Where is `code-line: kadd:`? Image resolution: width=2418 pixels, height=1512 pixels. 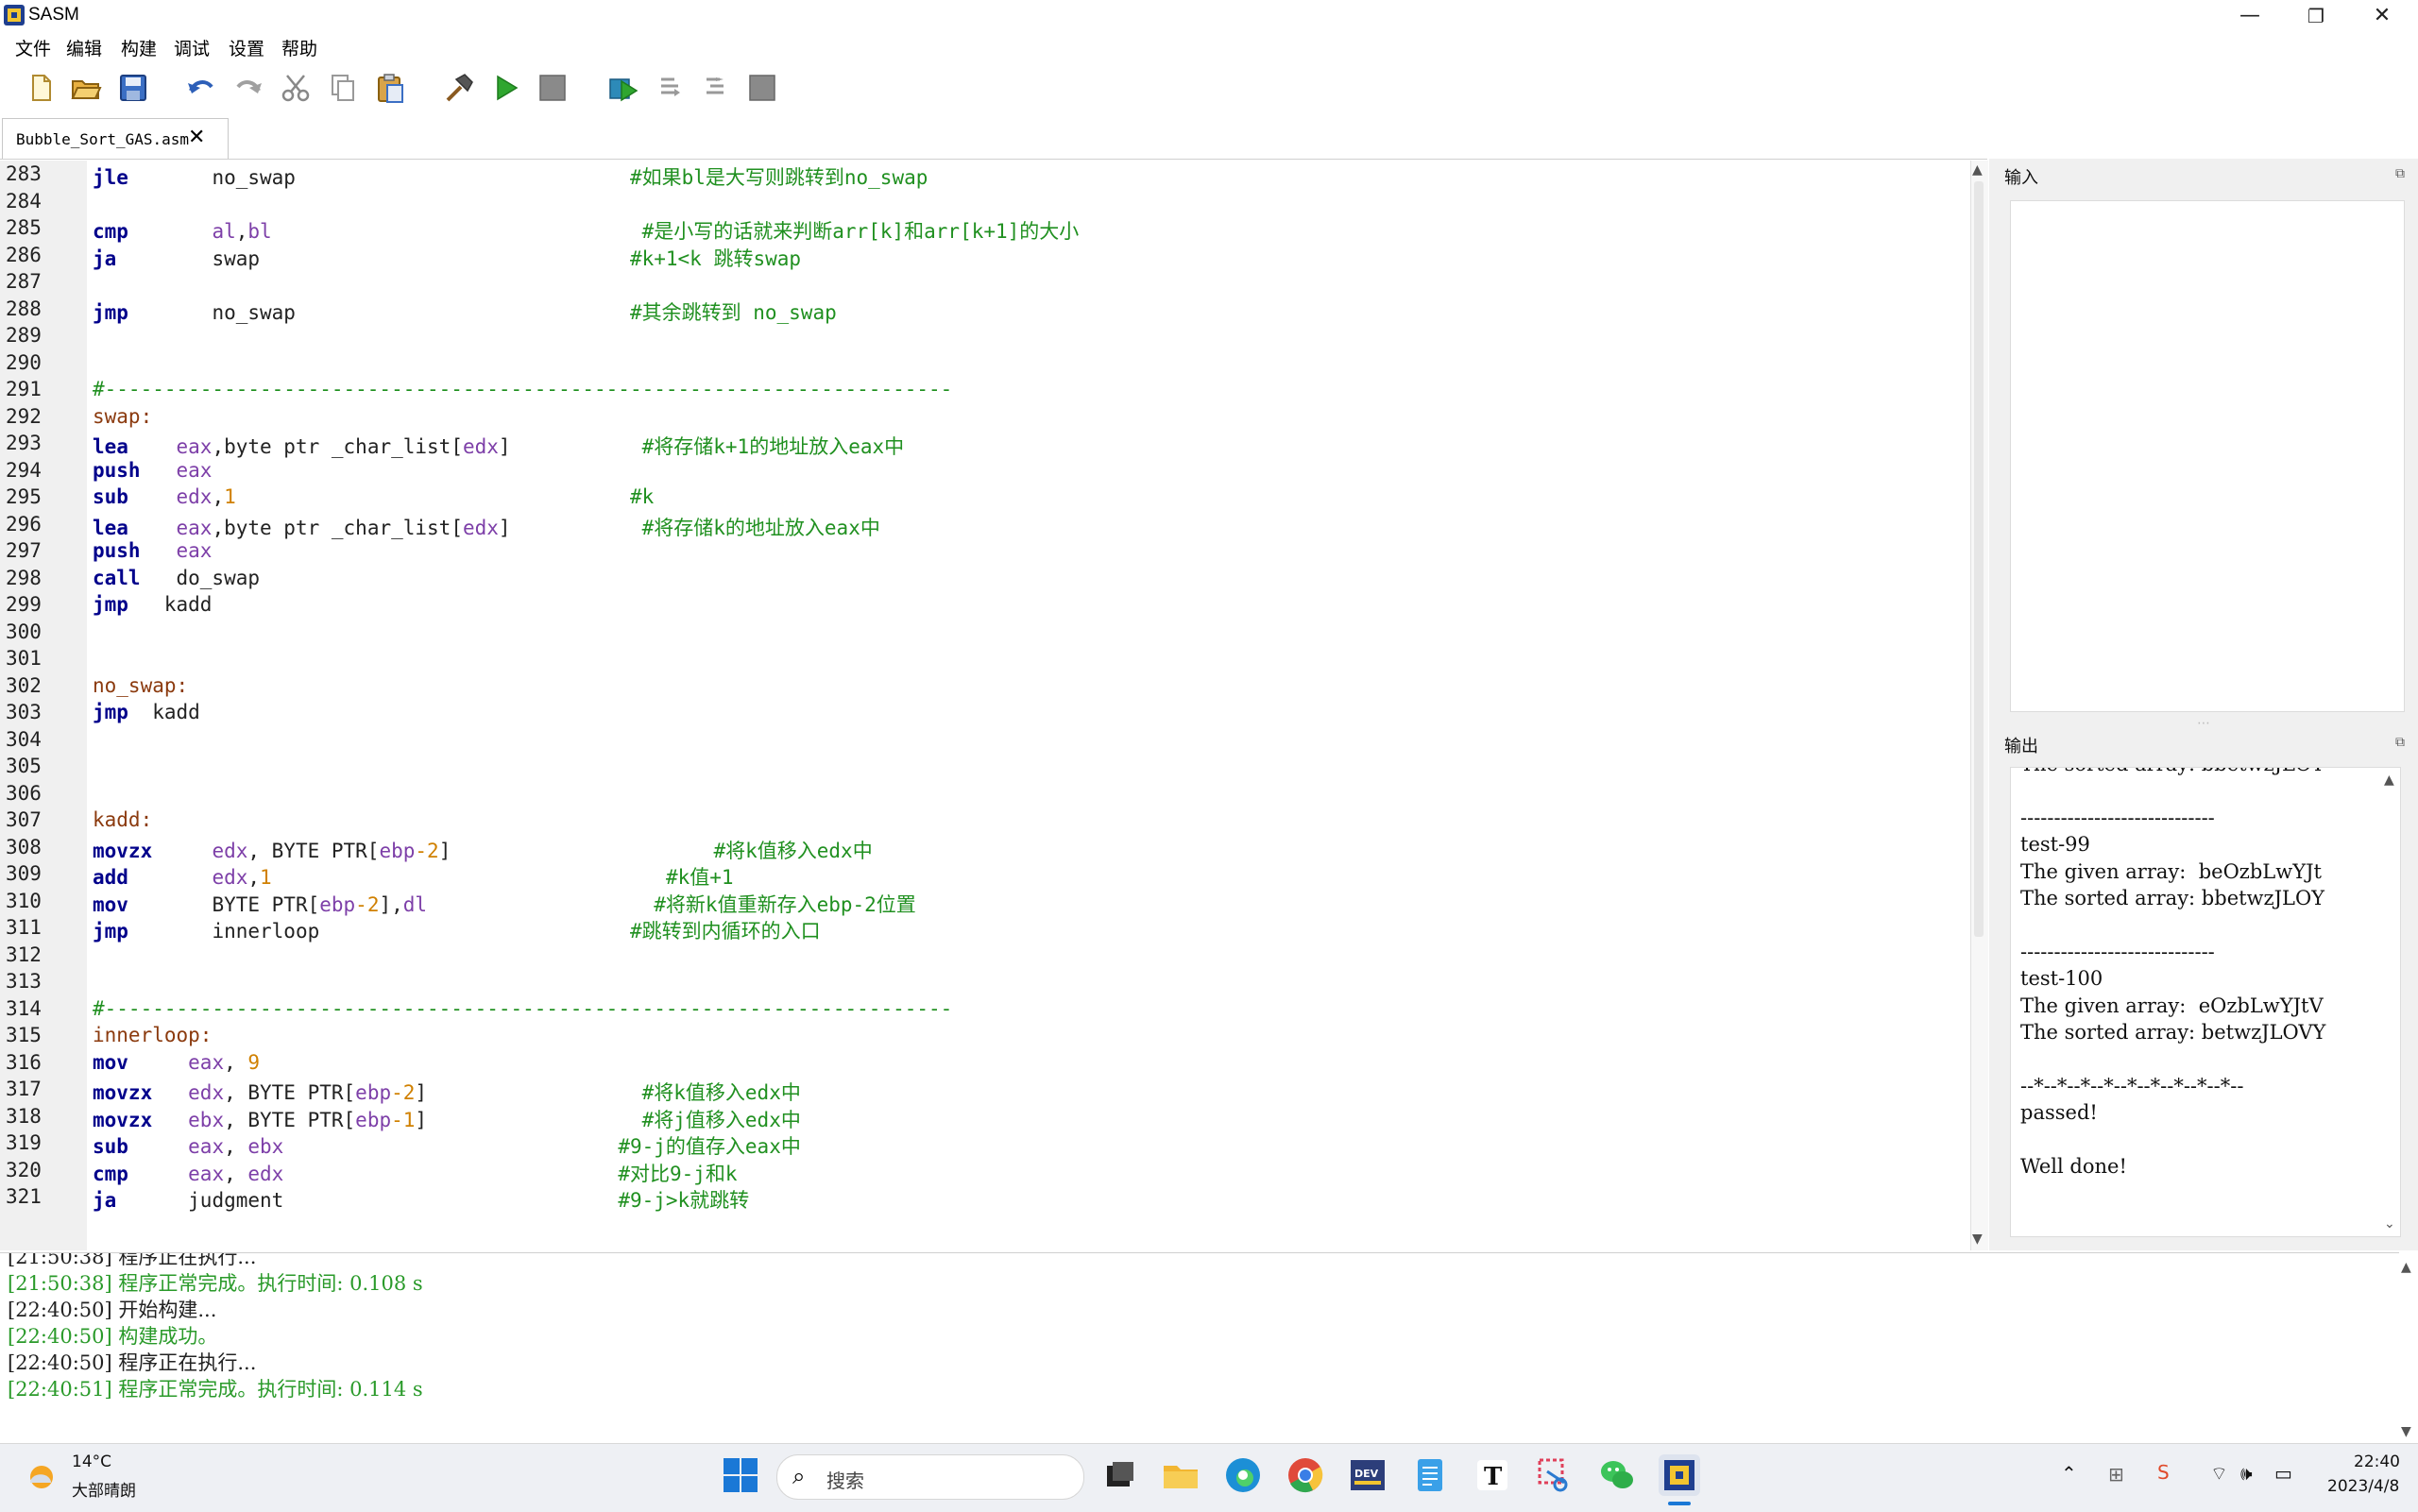 code-line: kadd: is located at coordinates (122, 821).